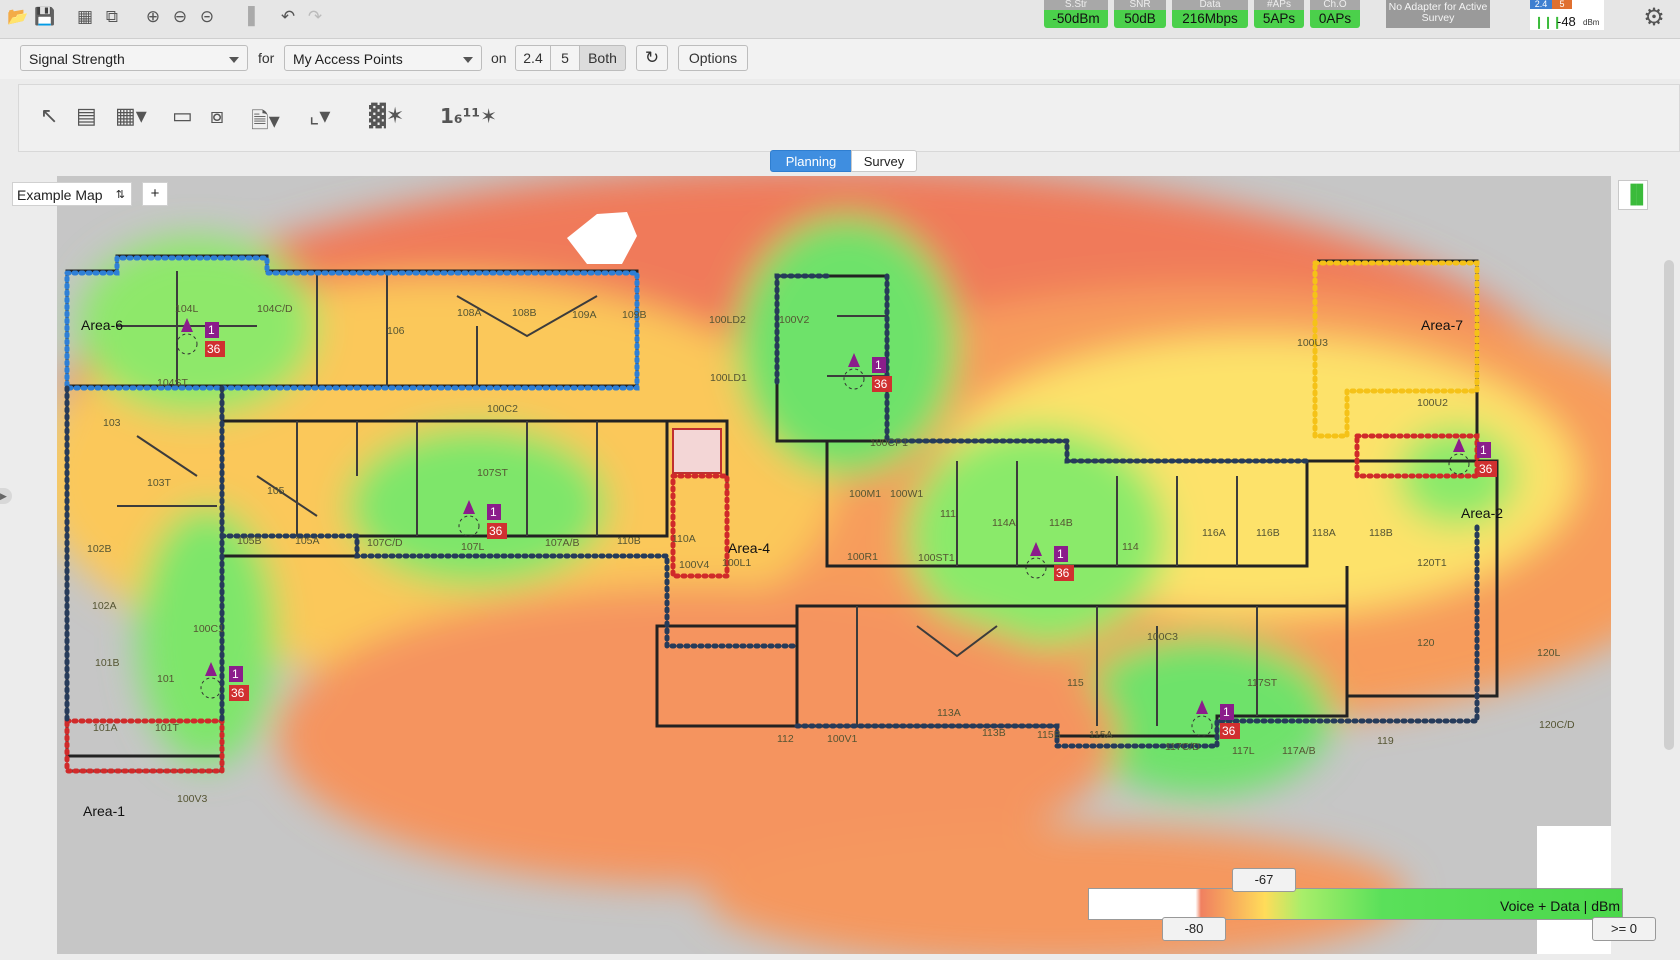 Image resolution: width=1680 pixels, height=960 pixels. I want to click on stat-value: 5APs, so click(1279, 18).